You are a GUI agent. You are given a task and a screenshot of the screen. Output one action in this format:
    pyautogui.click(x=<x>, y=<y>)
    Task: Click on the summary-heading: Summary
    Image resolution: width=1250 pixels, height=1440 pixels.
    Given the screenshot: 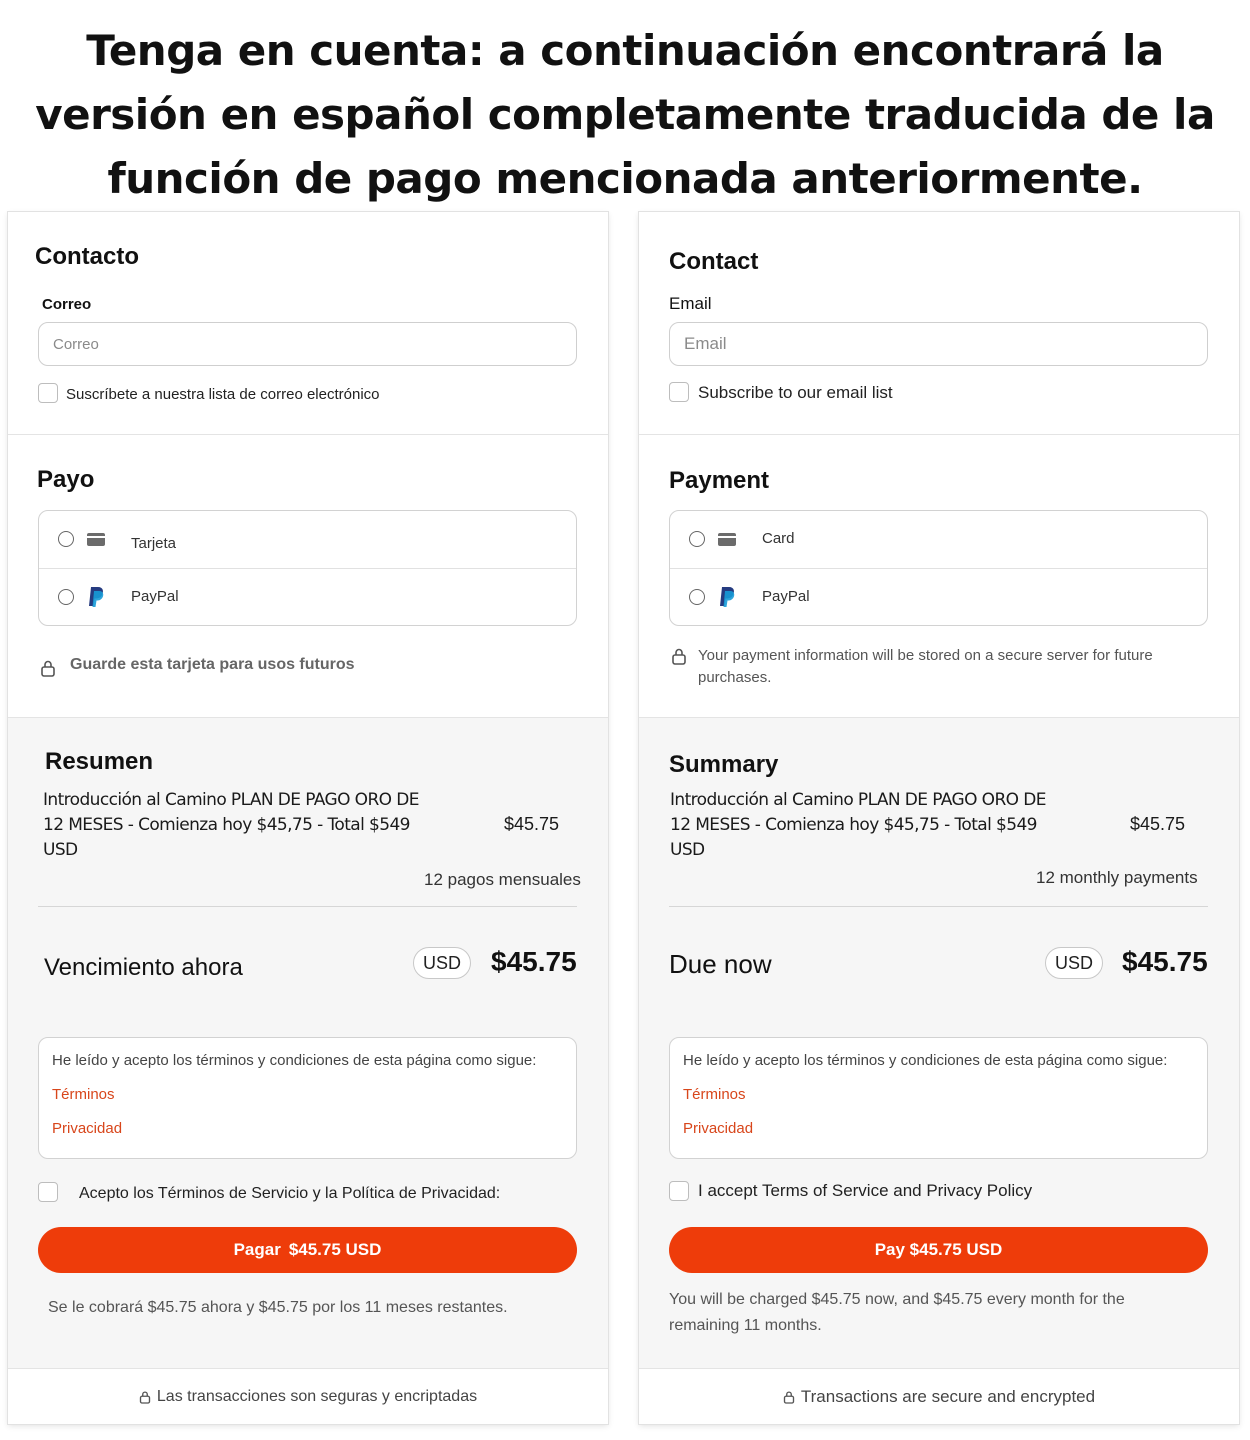 What is the action you would take?
    pyautogui.click(x=724, y=764)
    